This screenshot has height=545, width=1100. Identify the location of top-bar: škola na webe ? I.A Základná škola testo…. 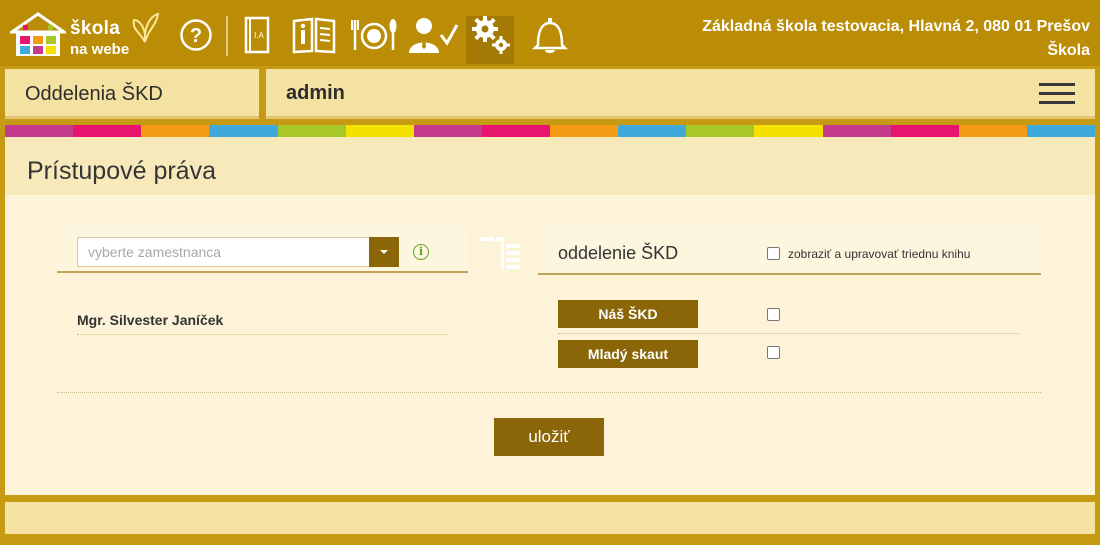
(550, 33).